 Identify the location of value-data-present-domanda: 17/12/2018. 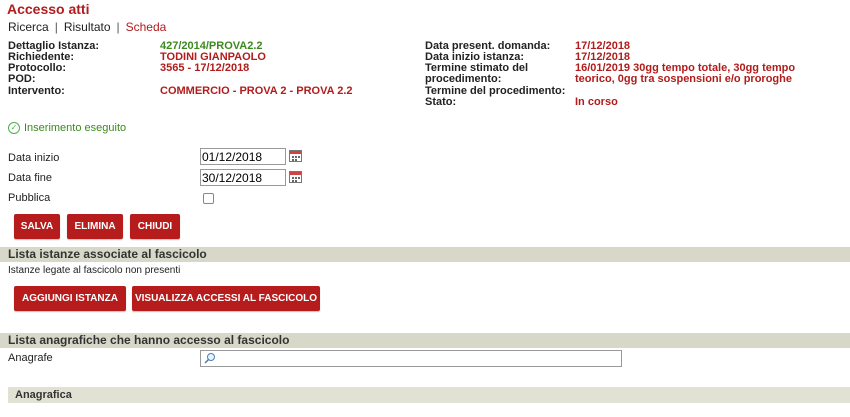
(603, 46).